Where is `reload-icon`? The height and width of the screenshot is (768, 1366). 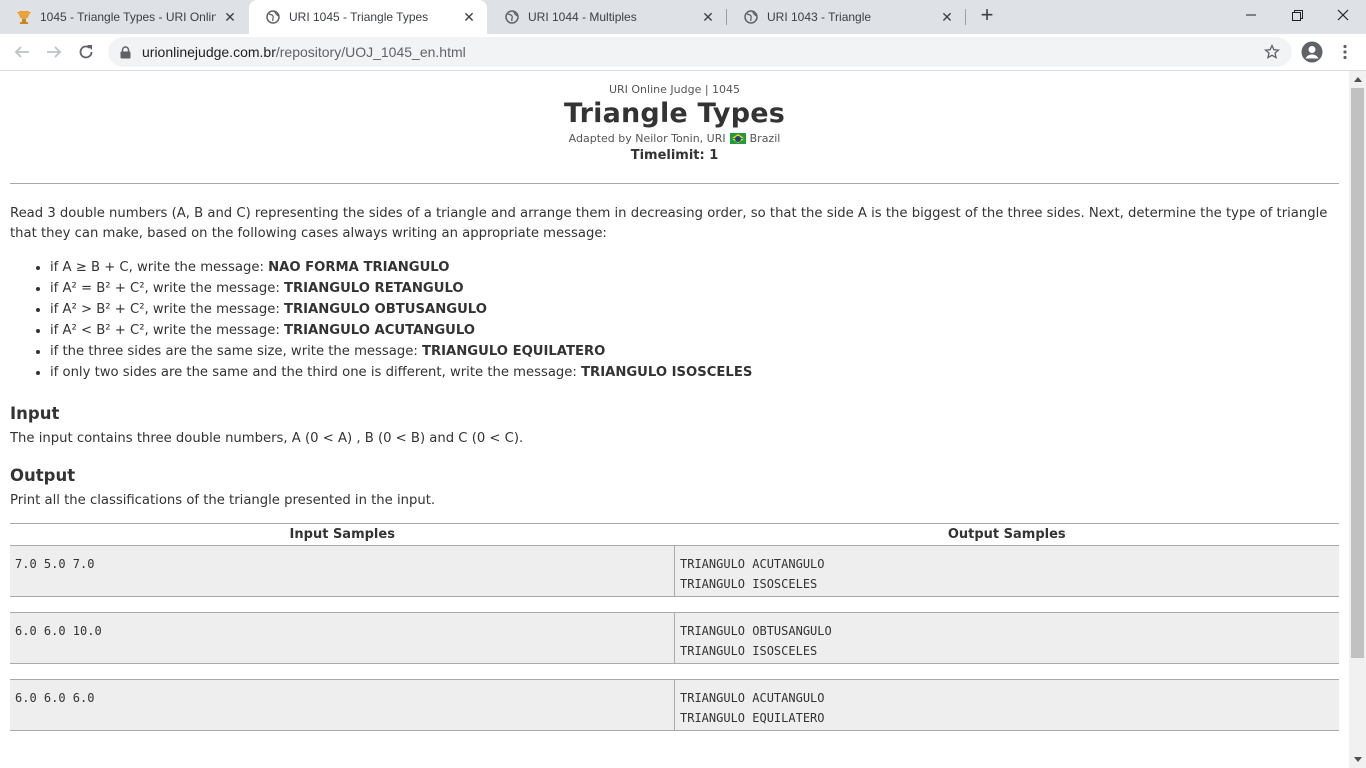 reload-icon is located at coordinates (86, 52).